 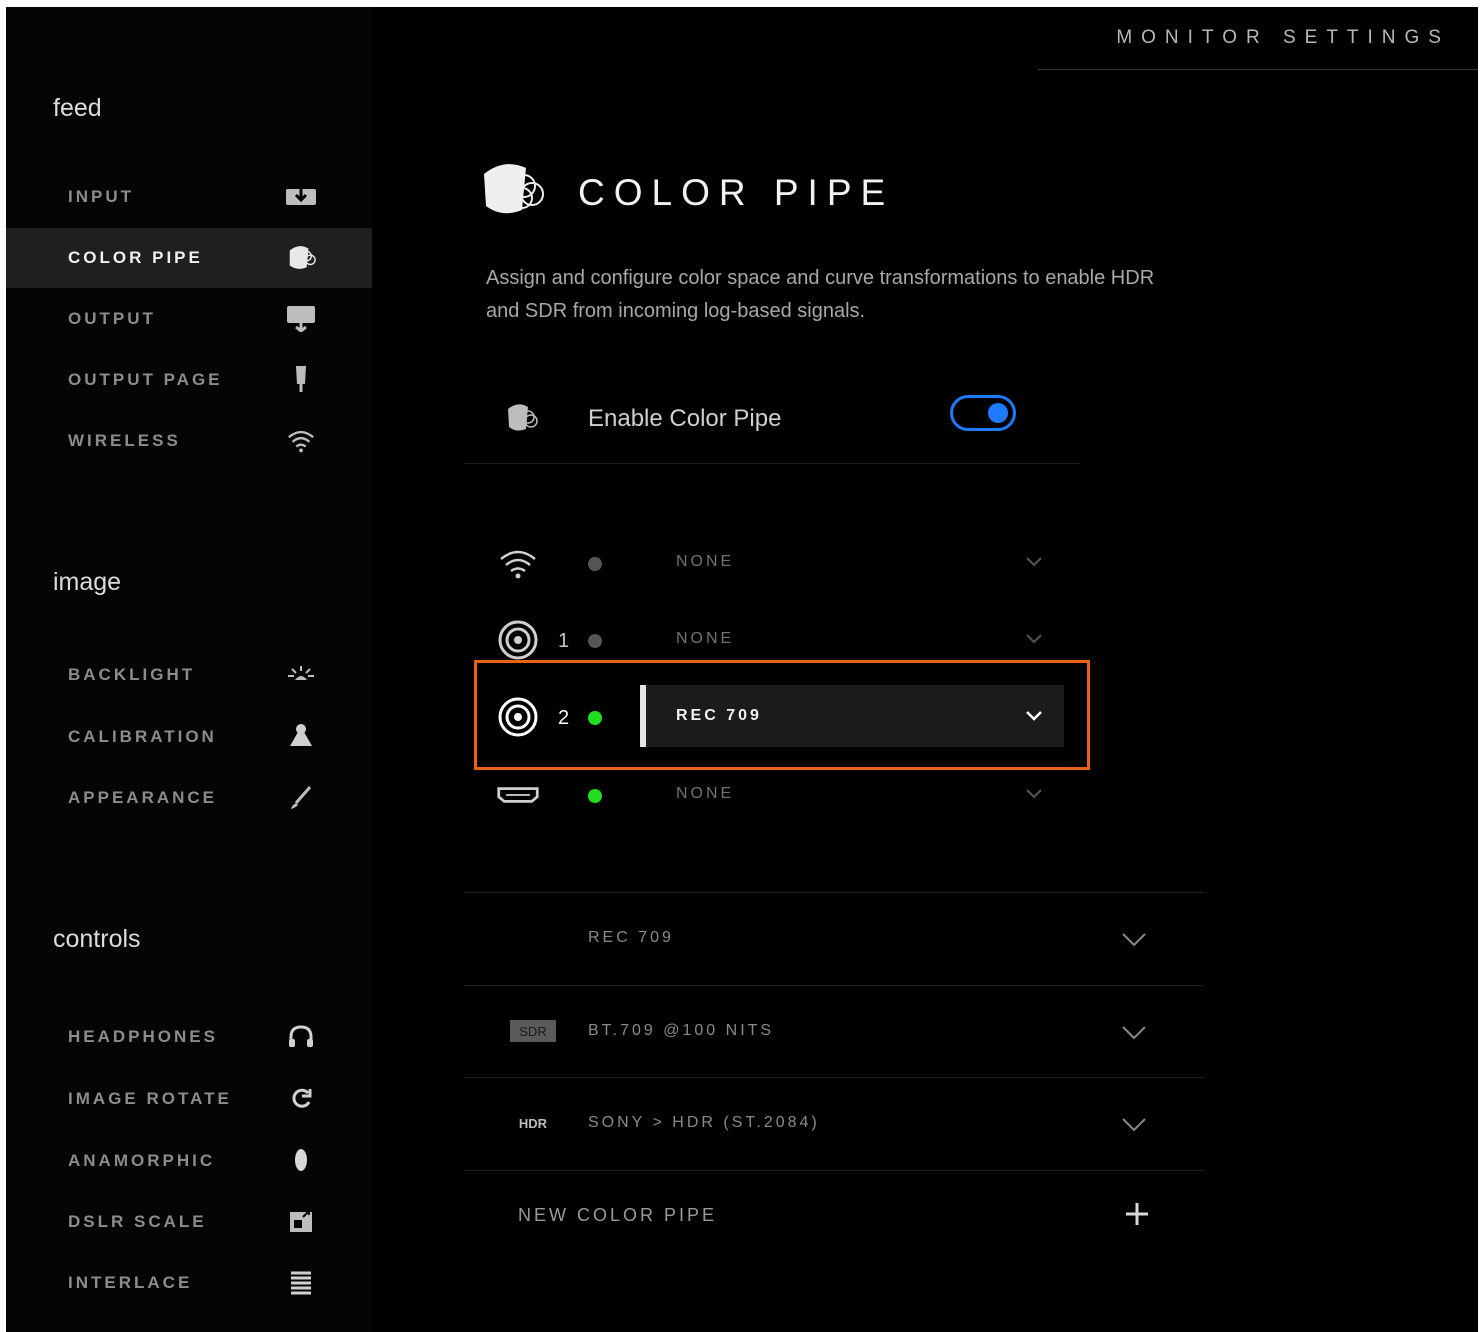 I want to click on sidebar-item-image-rotate: IMAGE ROTATE, so click(x=189, y=1099).